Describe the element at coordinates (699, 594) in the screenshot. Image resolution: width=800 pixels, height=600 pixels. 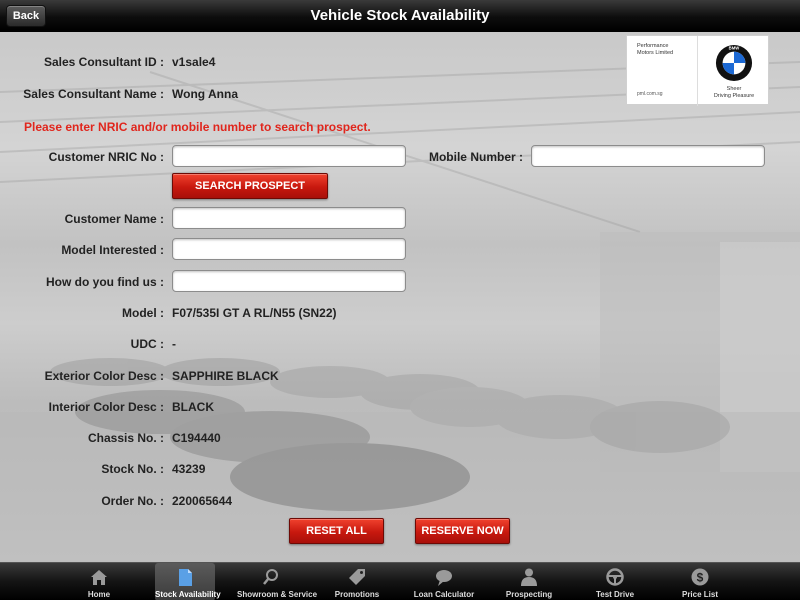
I see `tab-price-list-label: Price List` at that location.